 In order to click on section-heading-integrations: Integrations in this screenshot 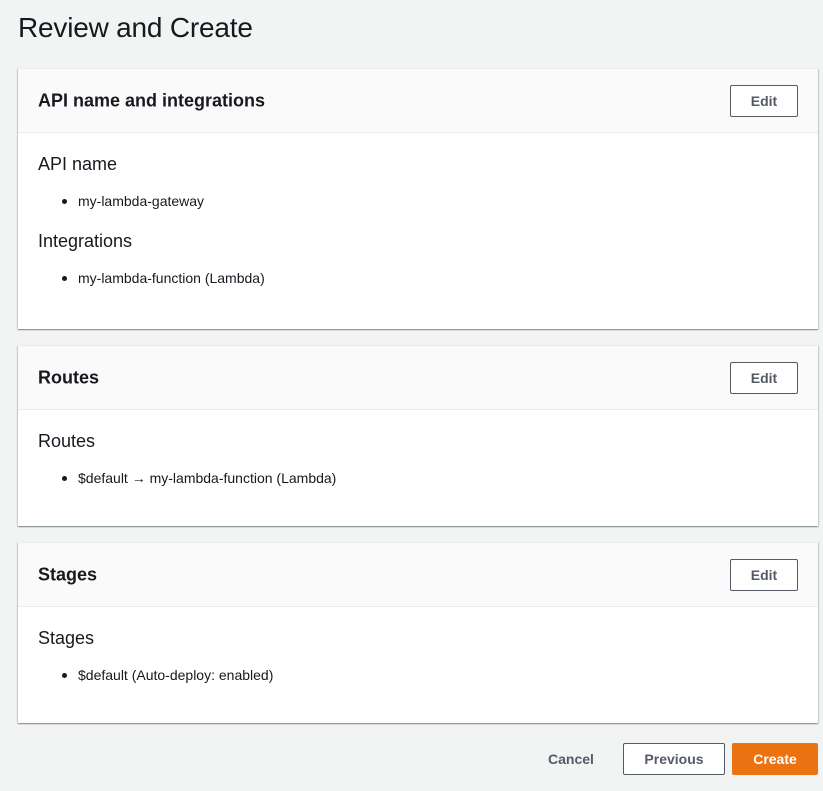, I will do `click(85, 241)`.